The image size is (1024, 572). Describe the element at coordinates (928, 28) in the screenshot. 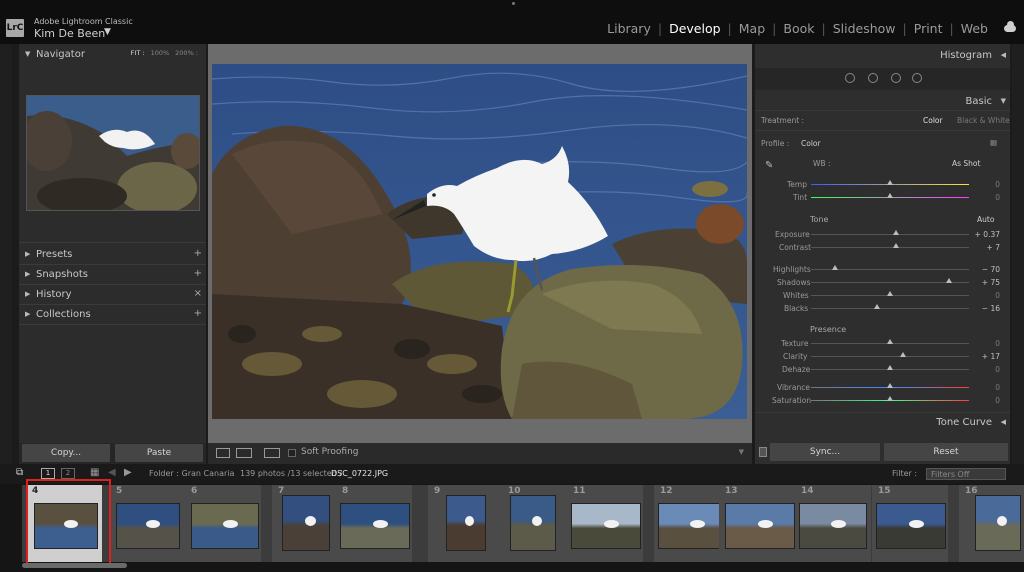

I see `module-print: Print` at that location.